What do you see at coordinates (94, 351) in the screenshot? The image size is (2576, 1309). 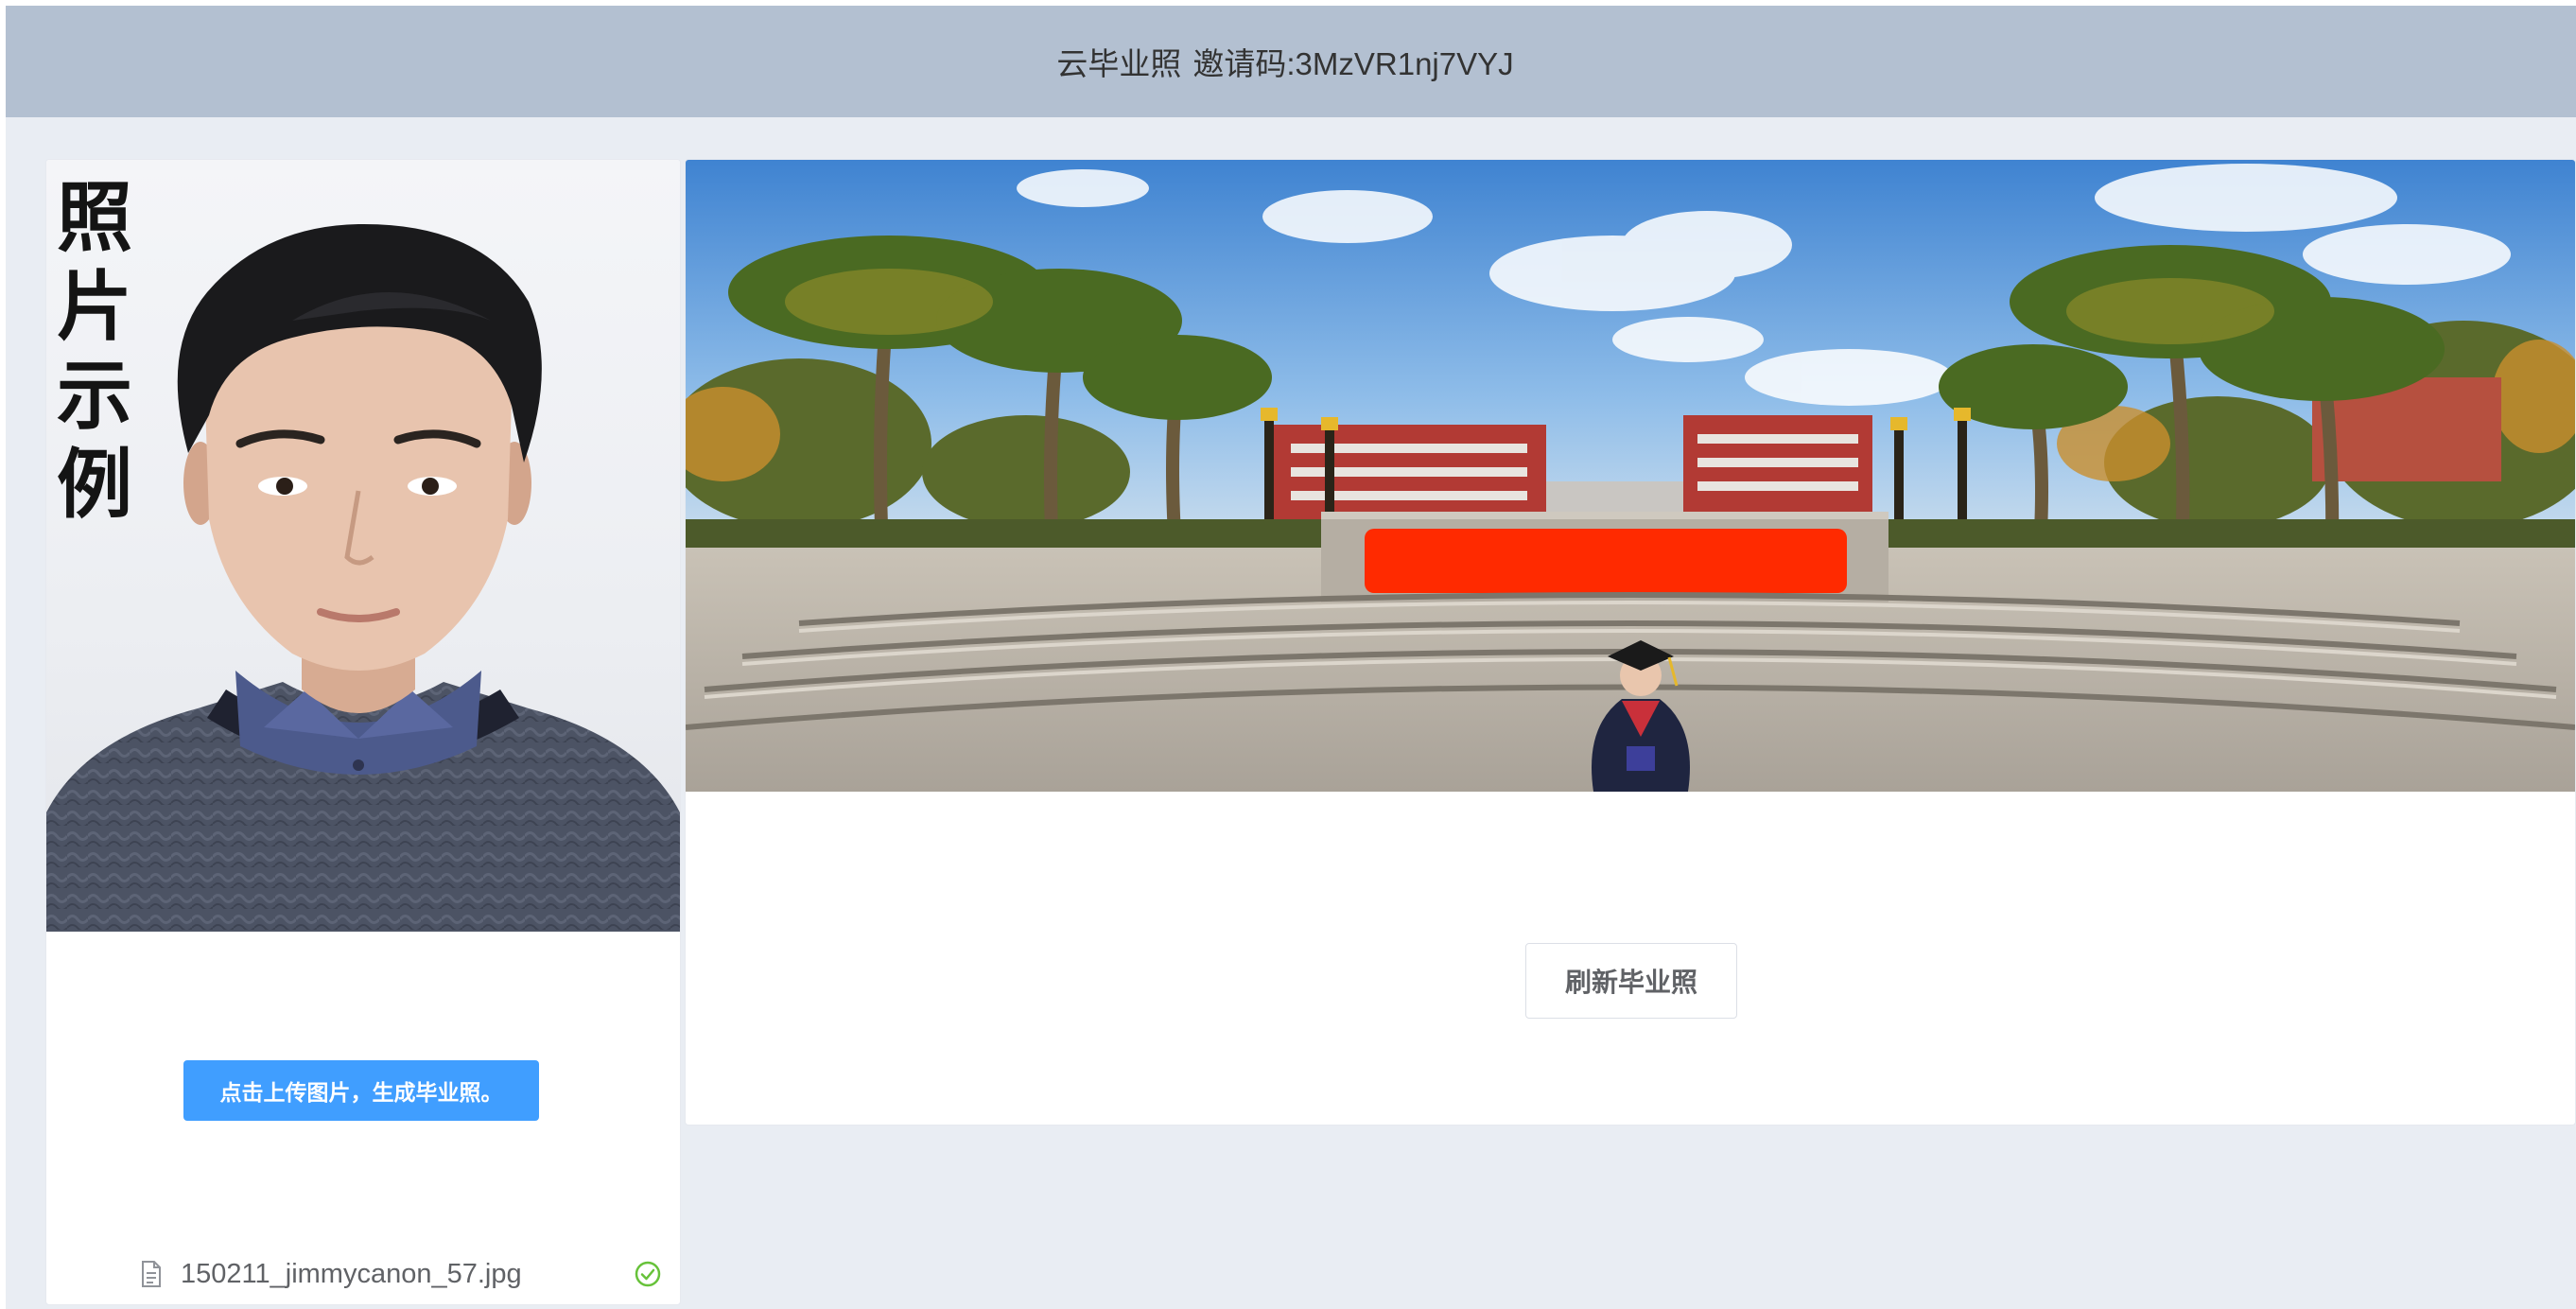 I see `sample-label: 照片示例` at bounding box center [94, 351].